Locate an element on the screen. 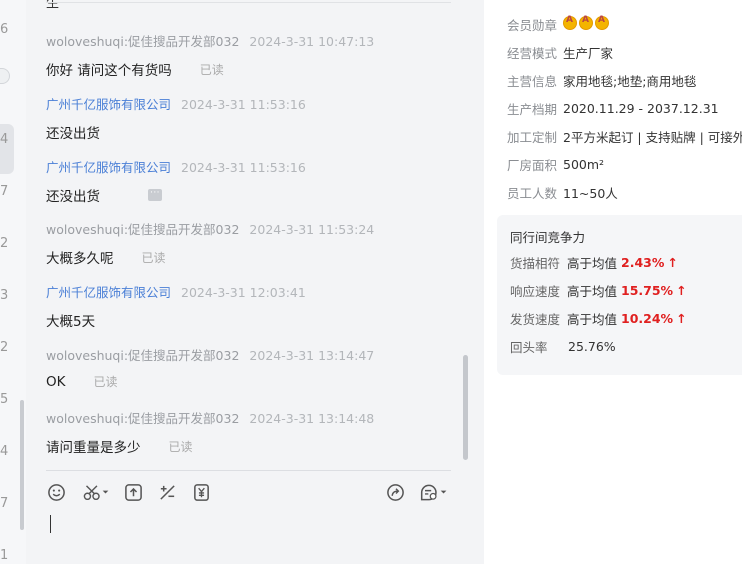 This screenshot has width=742, height=564. message-text: 大概5天 is located at coordinates (71, 322).